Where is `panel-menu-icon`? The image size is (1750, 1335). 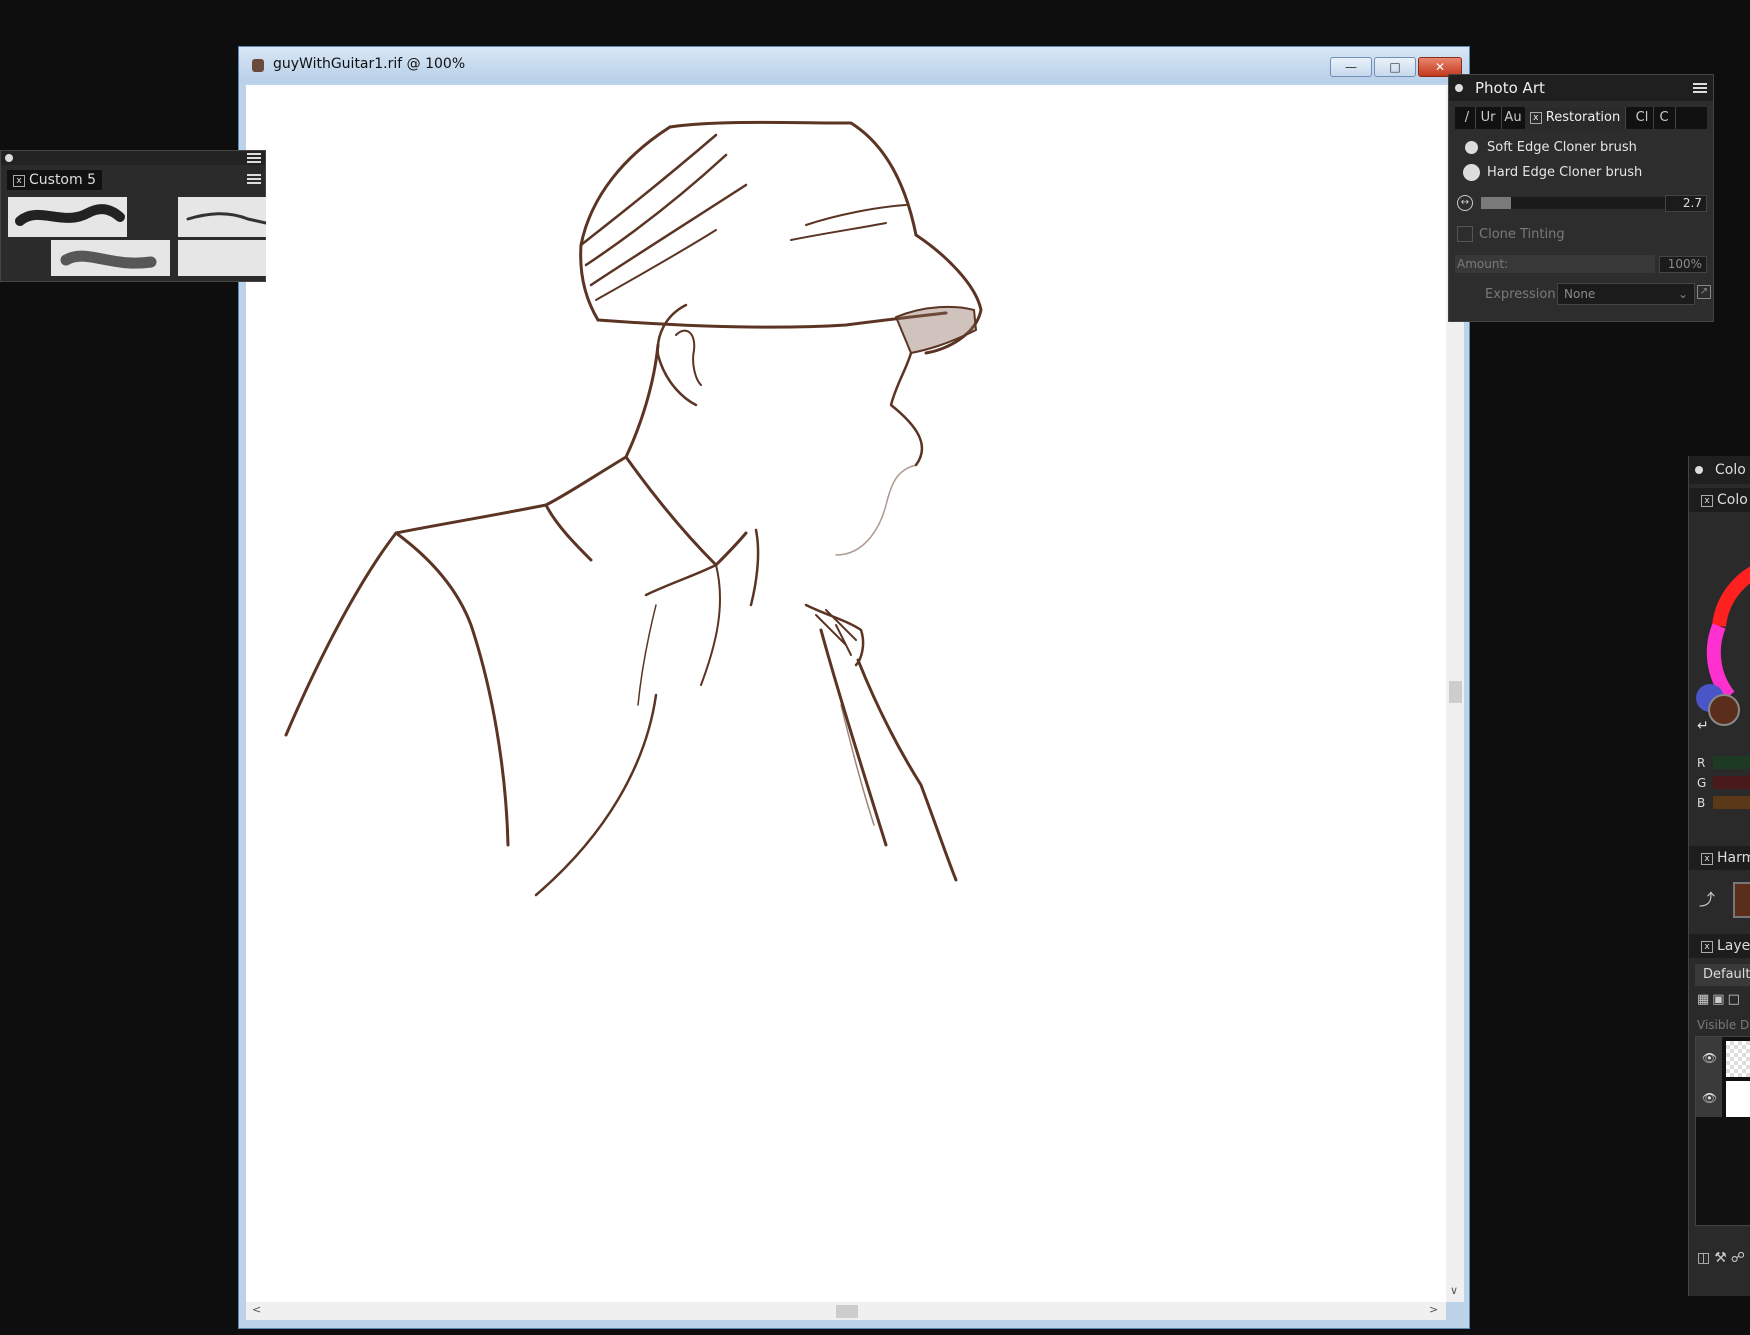
panel-menu-icon is located at coordinates (1700, 88).